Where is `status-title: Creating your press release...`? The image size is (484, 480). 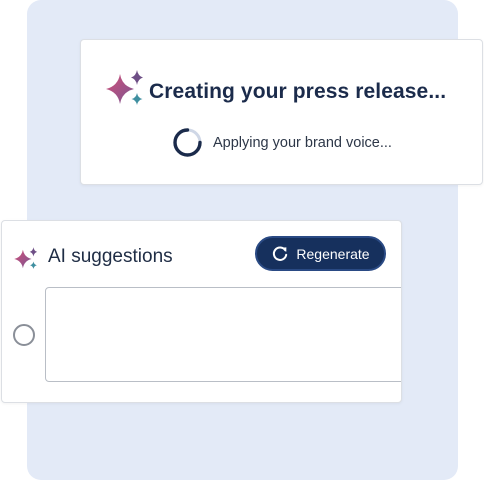 status-title: Creating your press release... is located at coordinates (298, 91).